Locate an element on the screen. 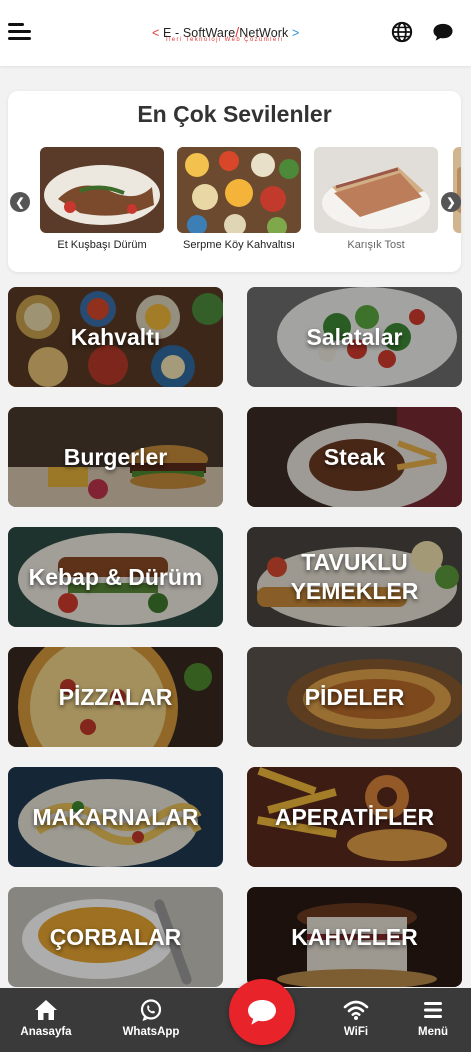 The width and height of the screenshot is (471, 1052). category-label: Kebap & Dürüm is located at coordinates (115, 576).